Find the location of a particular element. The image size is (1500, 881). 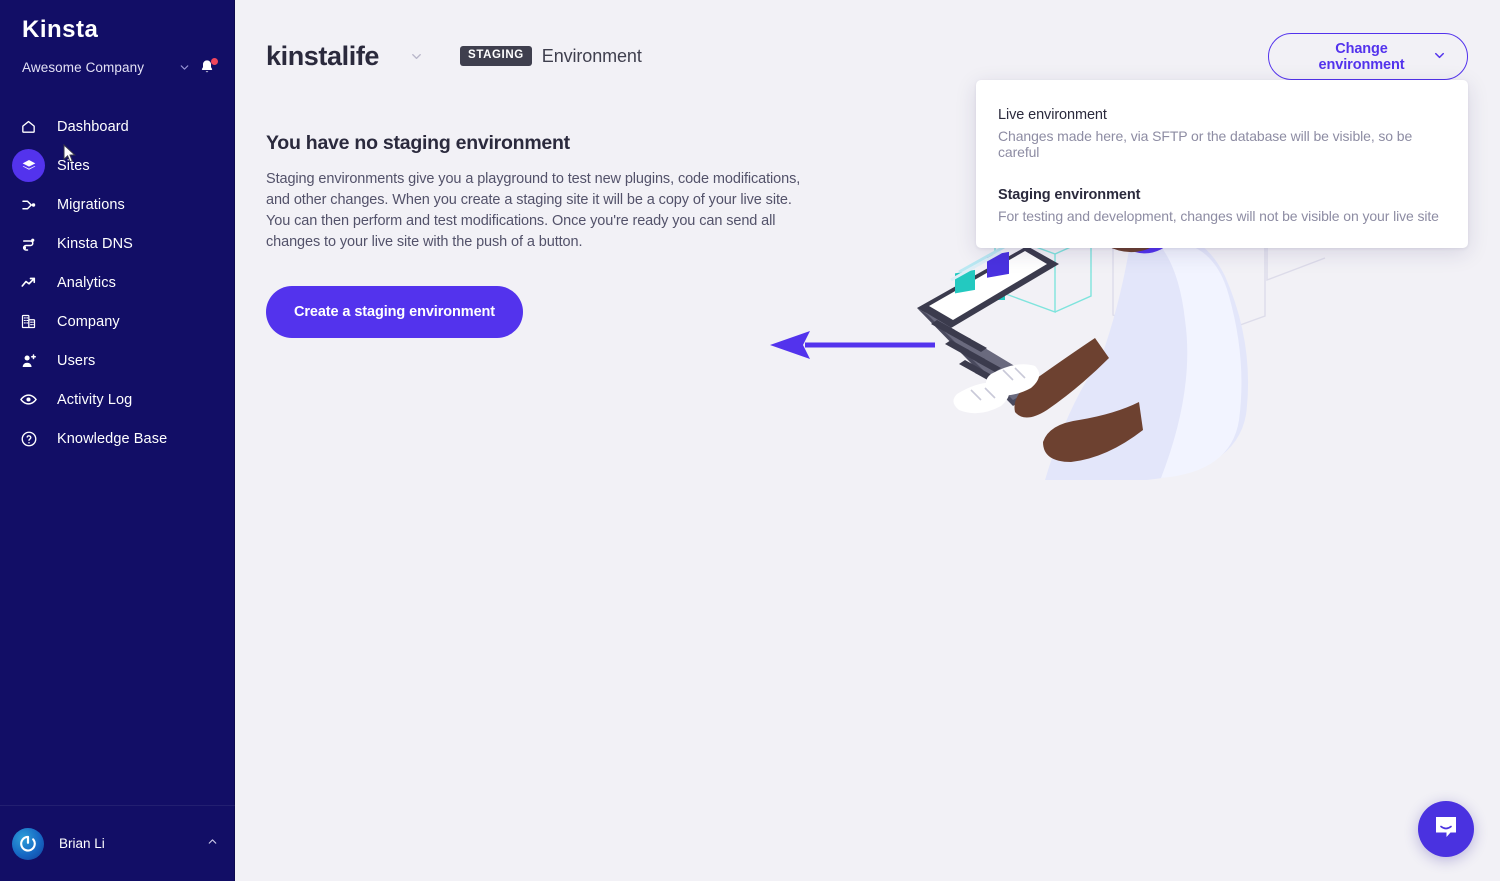

sidebar-item-label: Kinsta DNS is located at coordinates (95, 243).